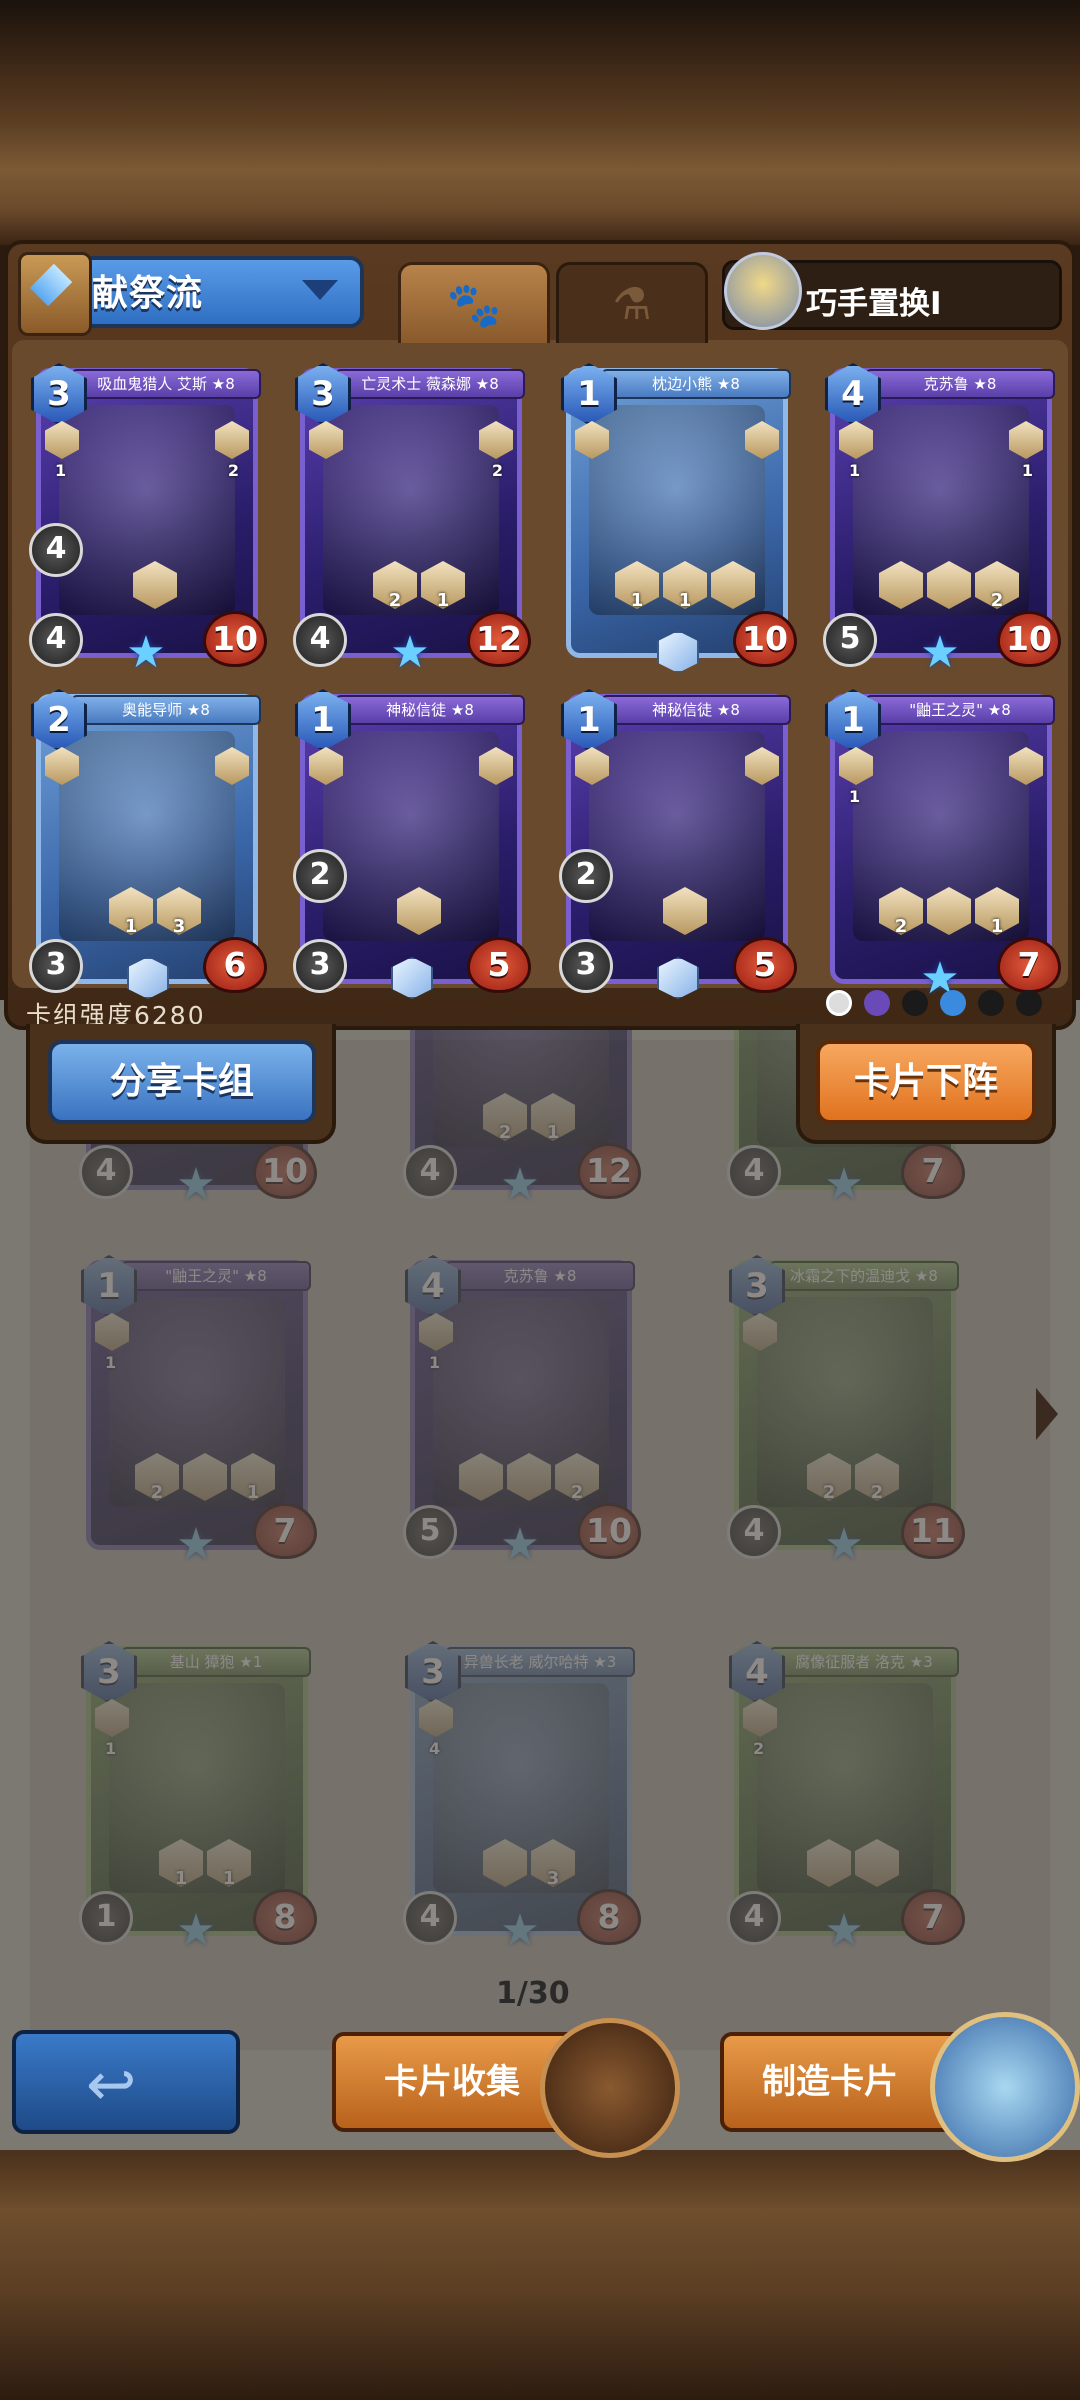 The width and height of the screenshot is (1080, 2400). What do you see at coordinates (179, 911) in the screenshot?
I see `keyword-icon: 3` at bounding box center [179, 911].